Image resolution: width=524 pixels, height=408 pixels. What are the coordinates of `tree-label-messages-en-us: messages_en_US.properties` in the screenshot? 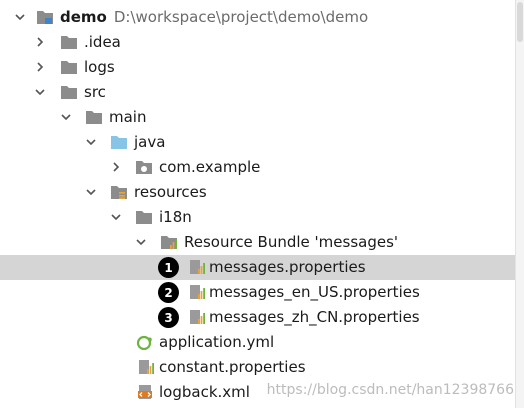 It's located at (314, 292).